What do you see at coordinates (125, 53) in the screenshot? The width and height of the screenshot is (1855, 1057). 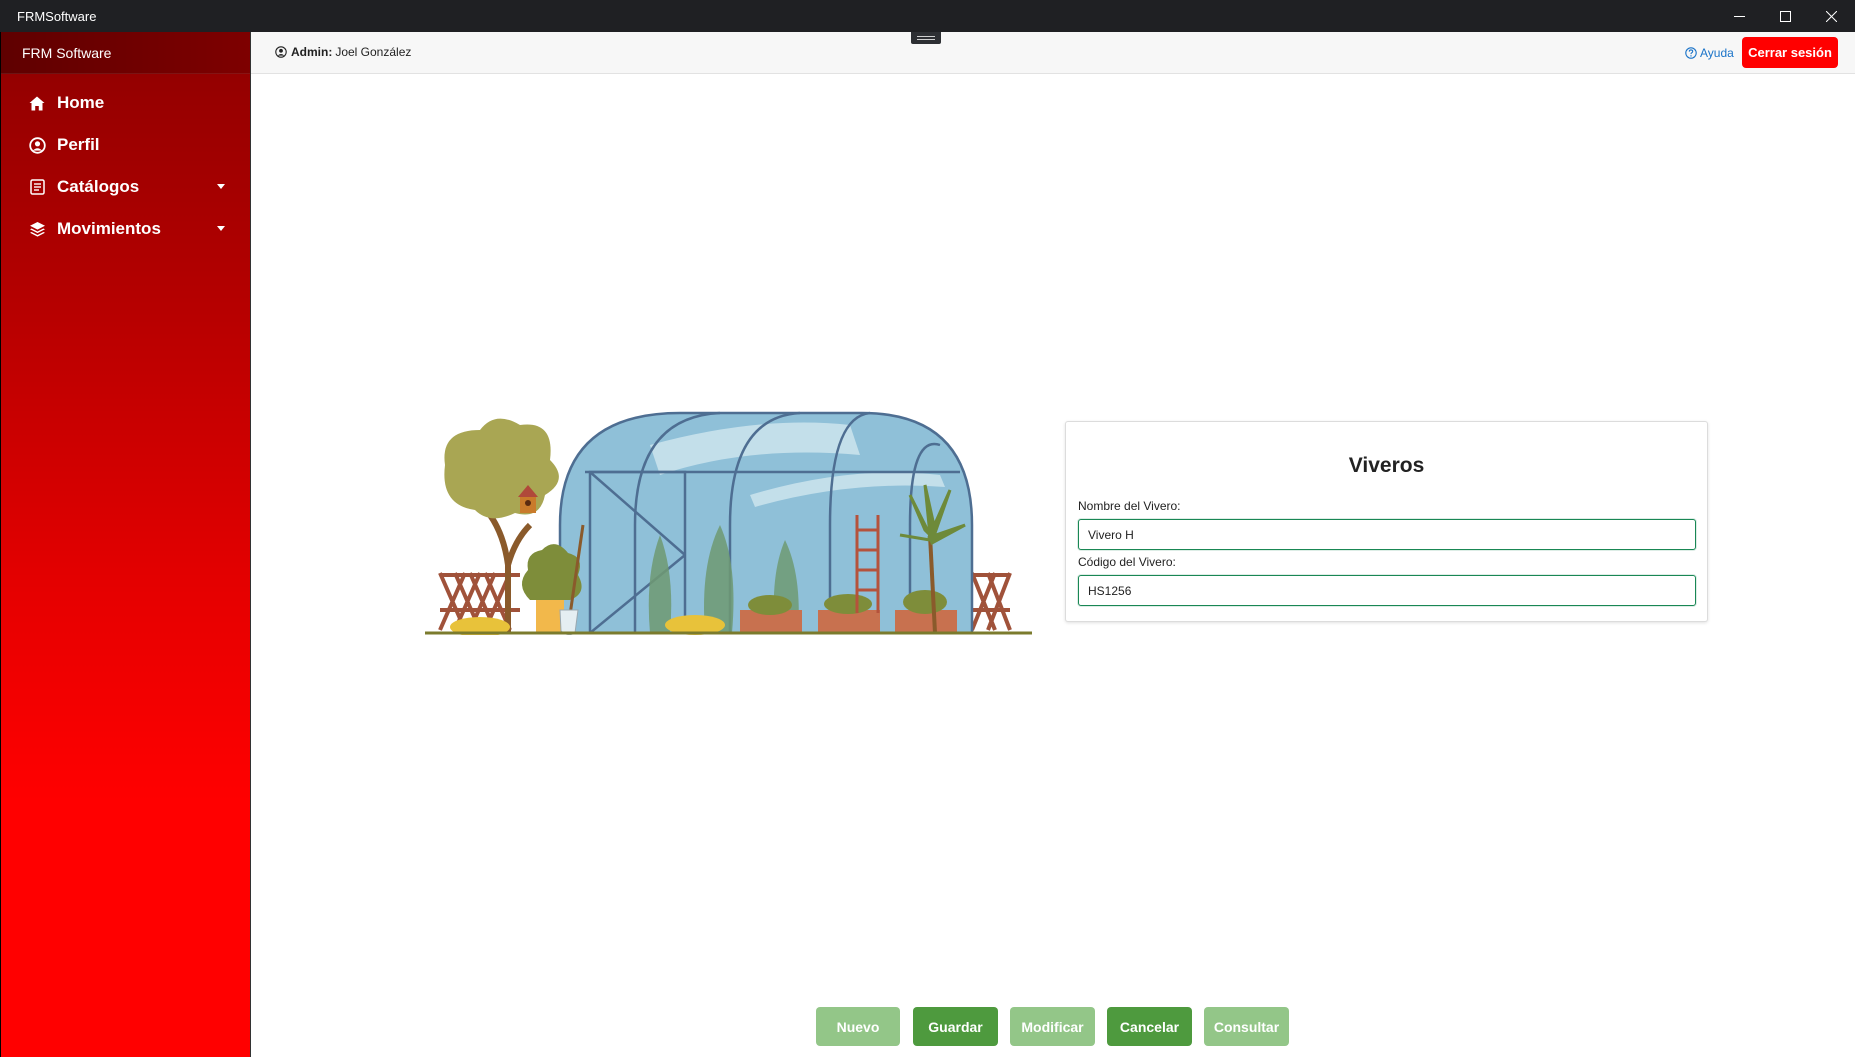 I see `sidebar-brand: FRM Software` at bounding box center [125, 53].